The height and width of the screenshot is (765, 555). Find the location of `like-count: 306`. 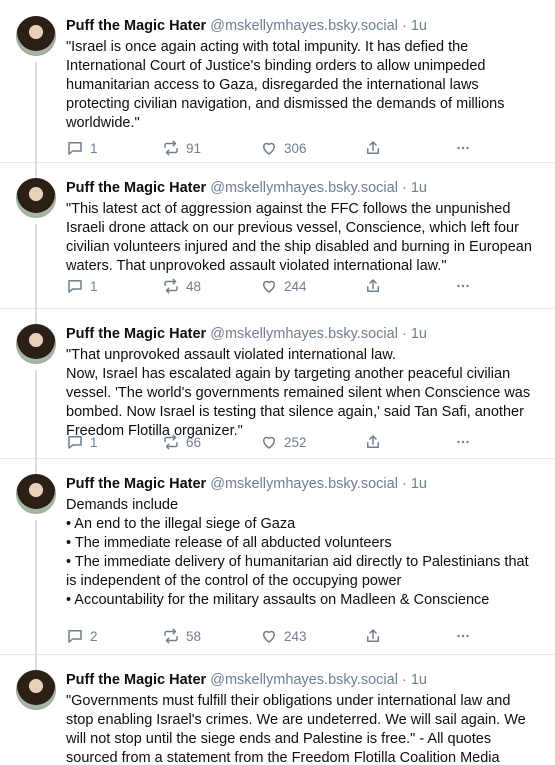

like-count: 306 is located at coordinates (295, 148).